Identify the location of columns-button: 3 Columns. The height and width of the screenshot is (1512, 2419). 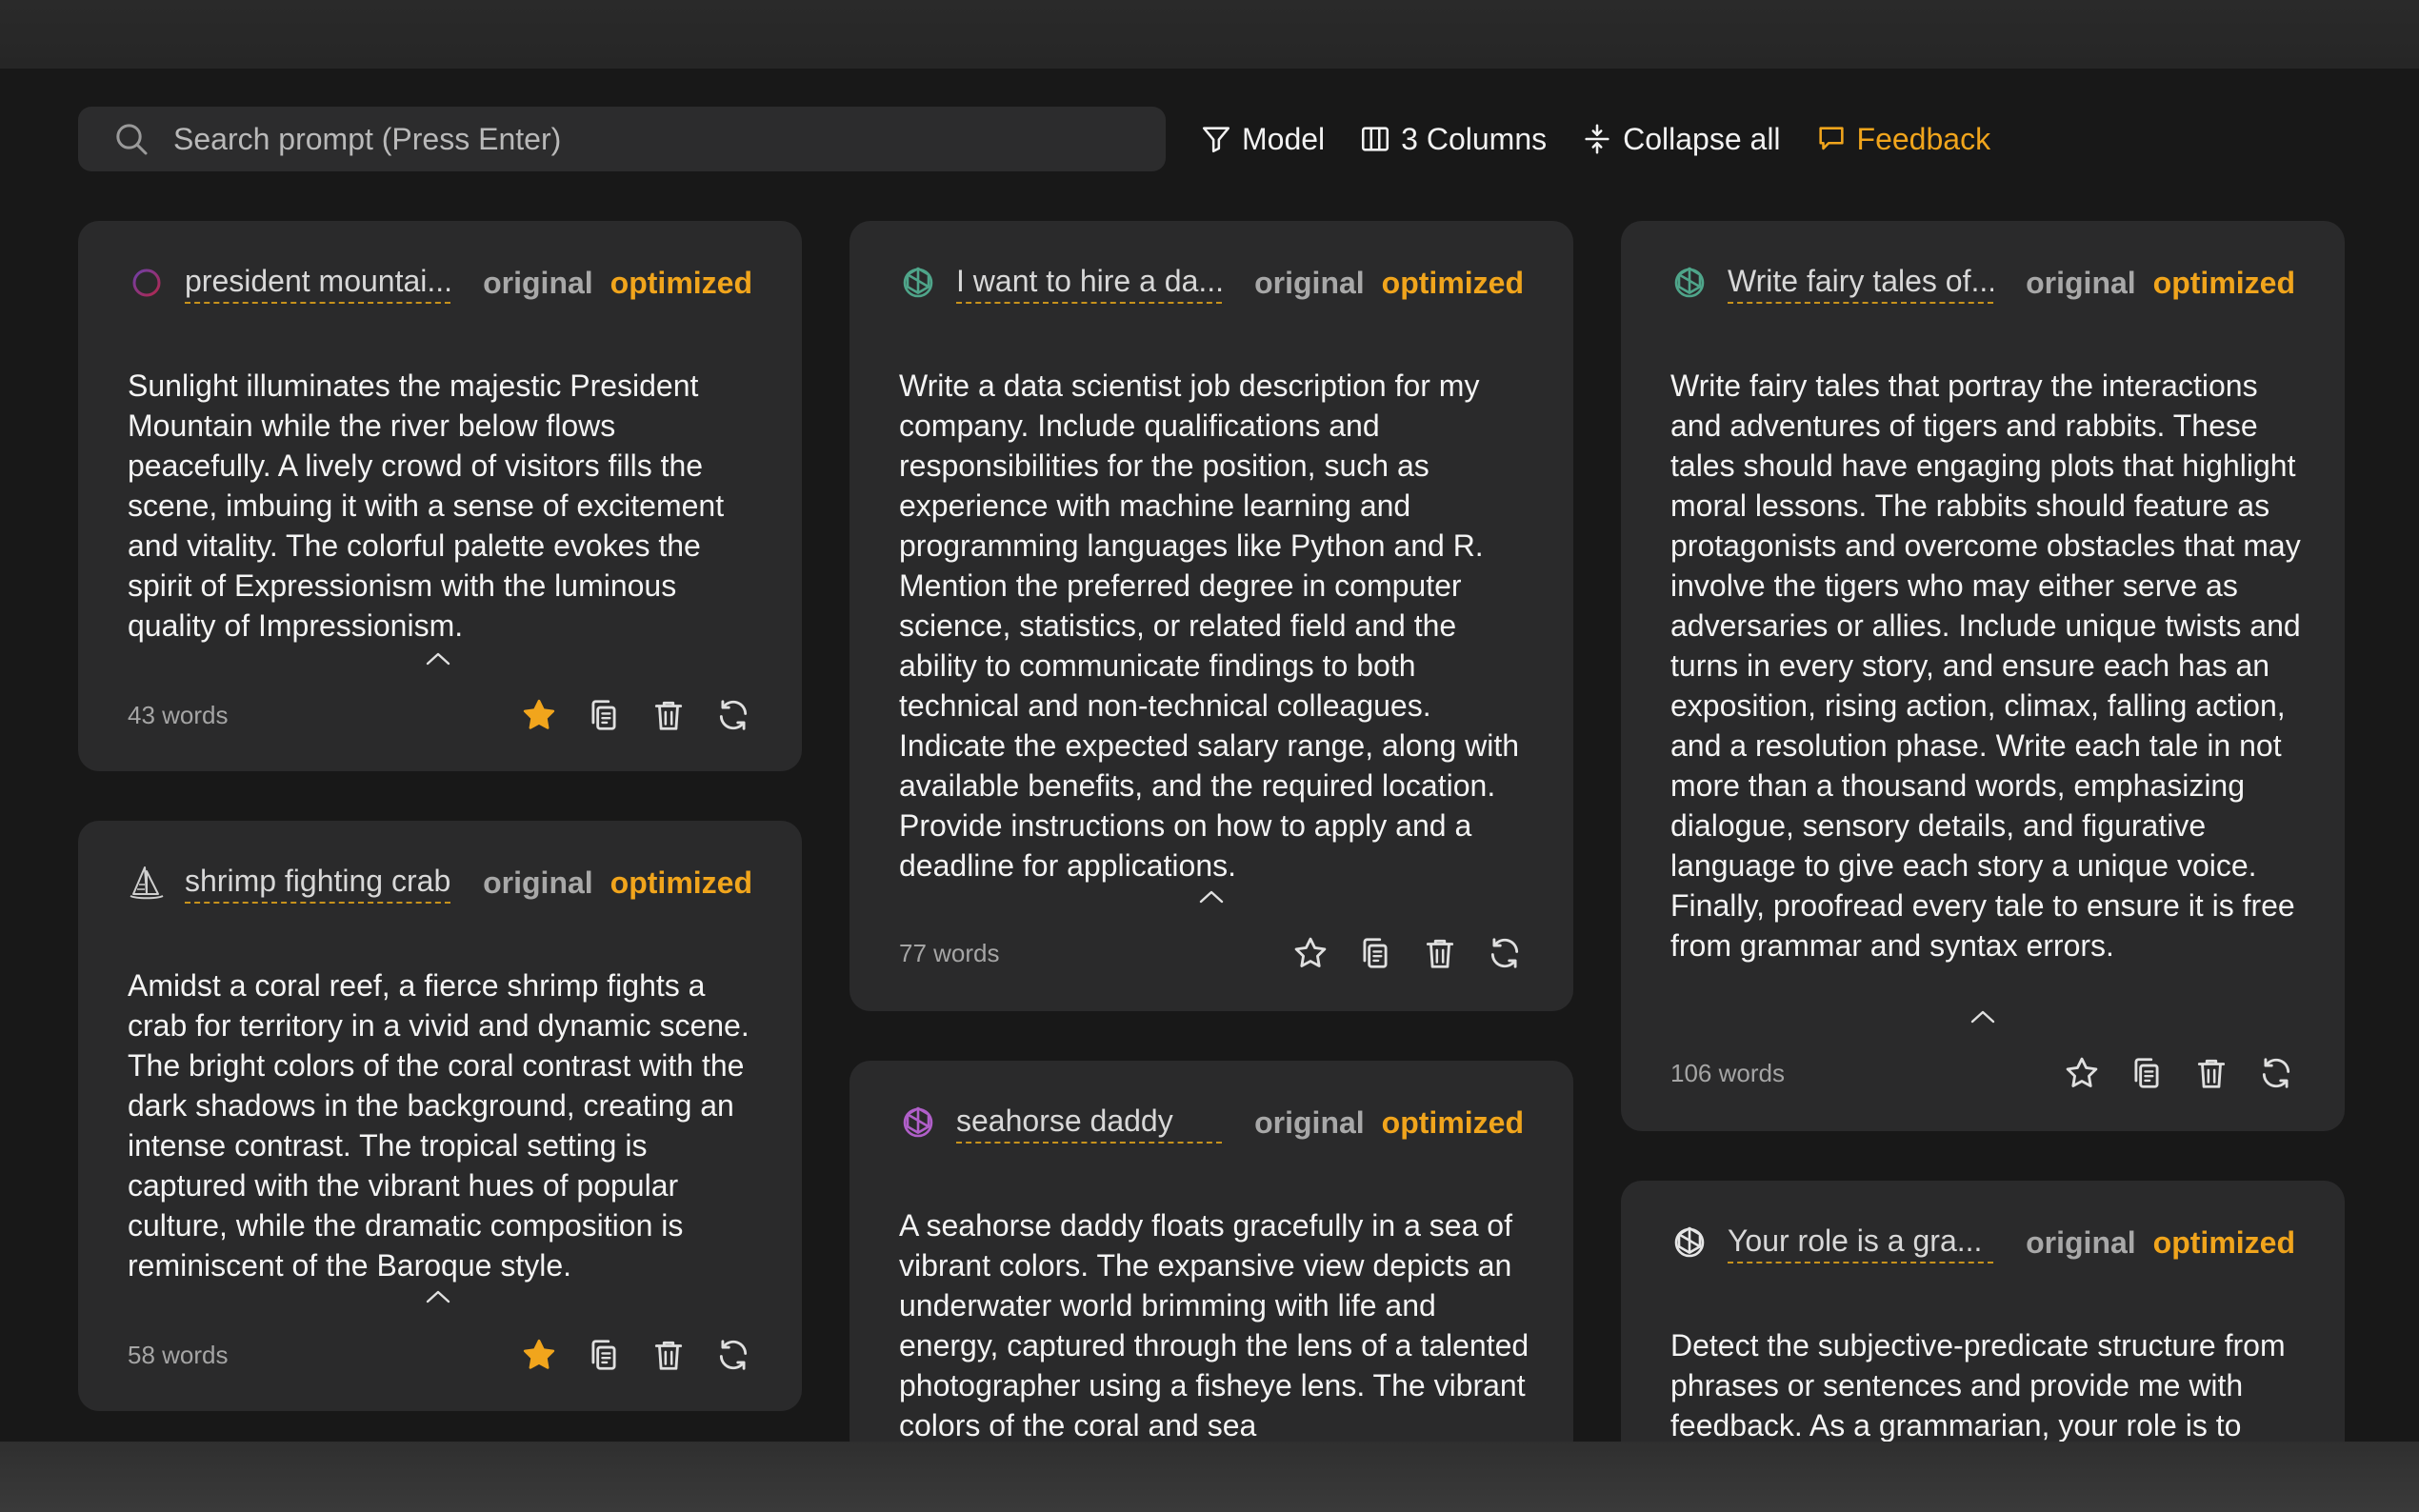
(1453, 139).